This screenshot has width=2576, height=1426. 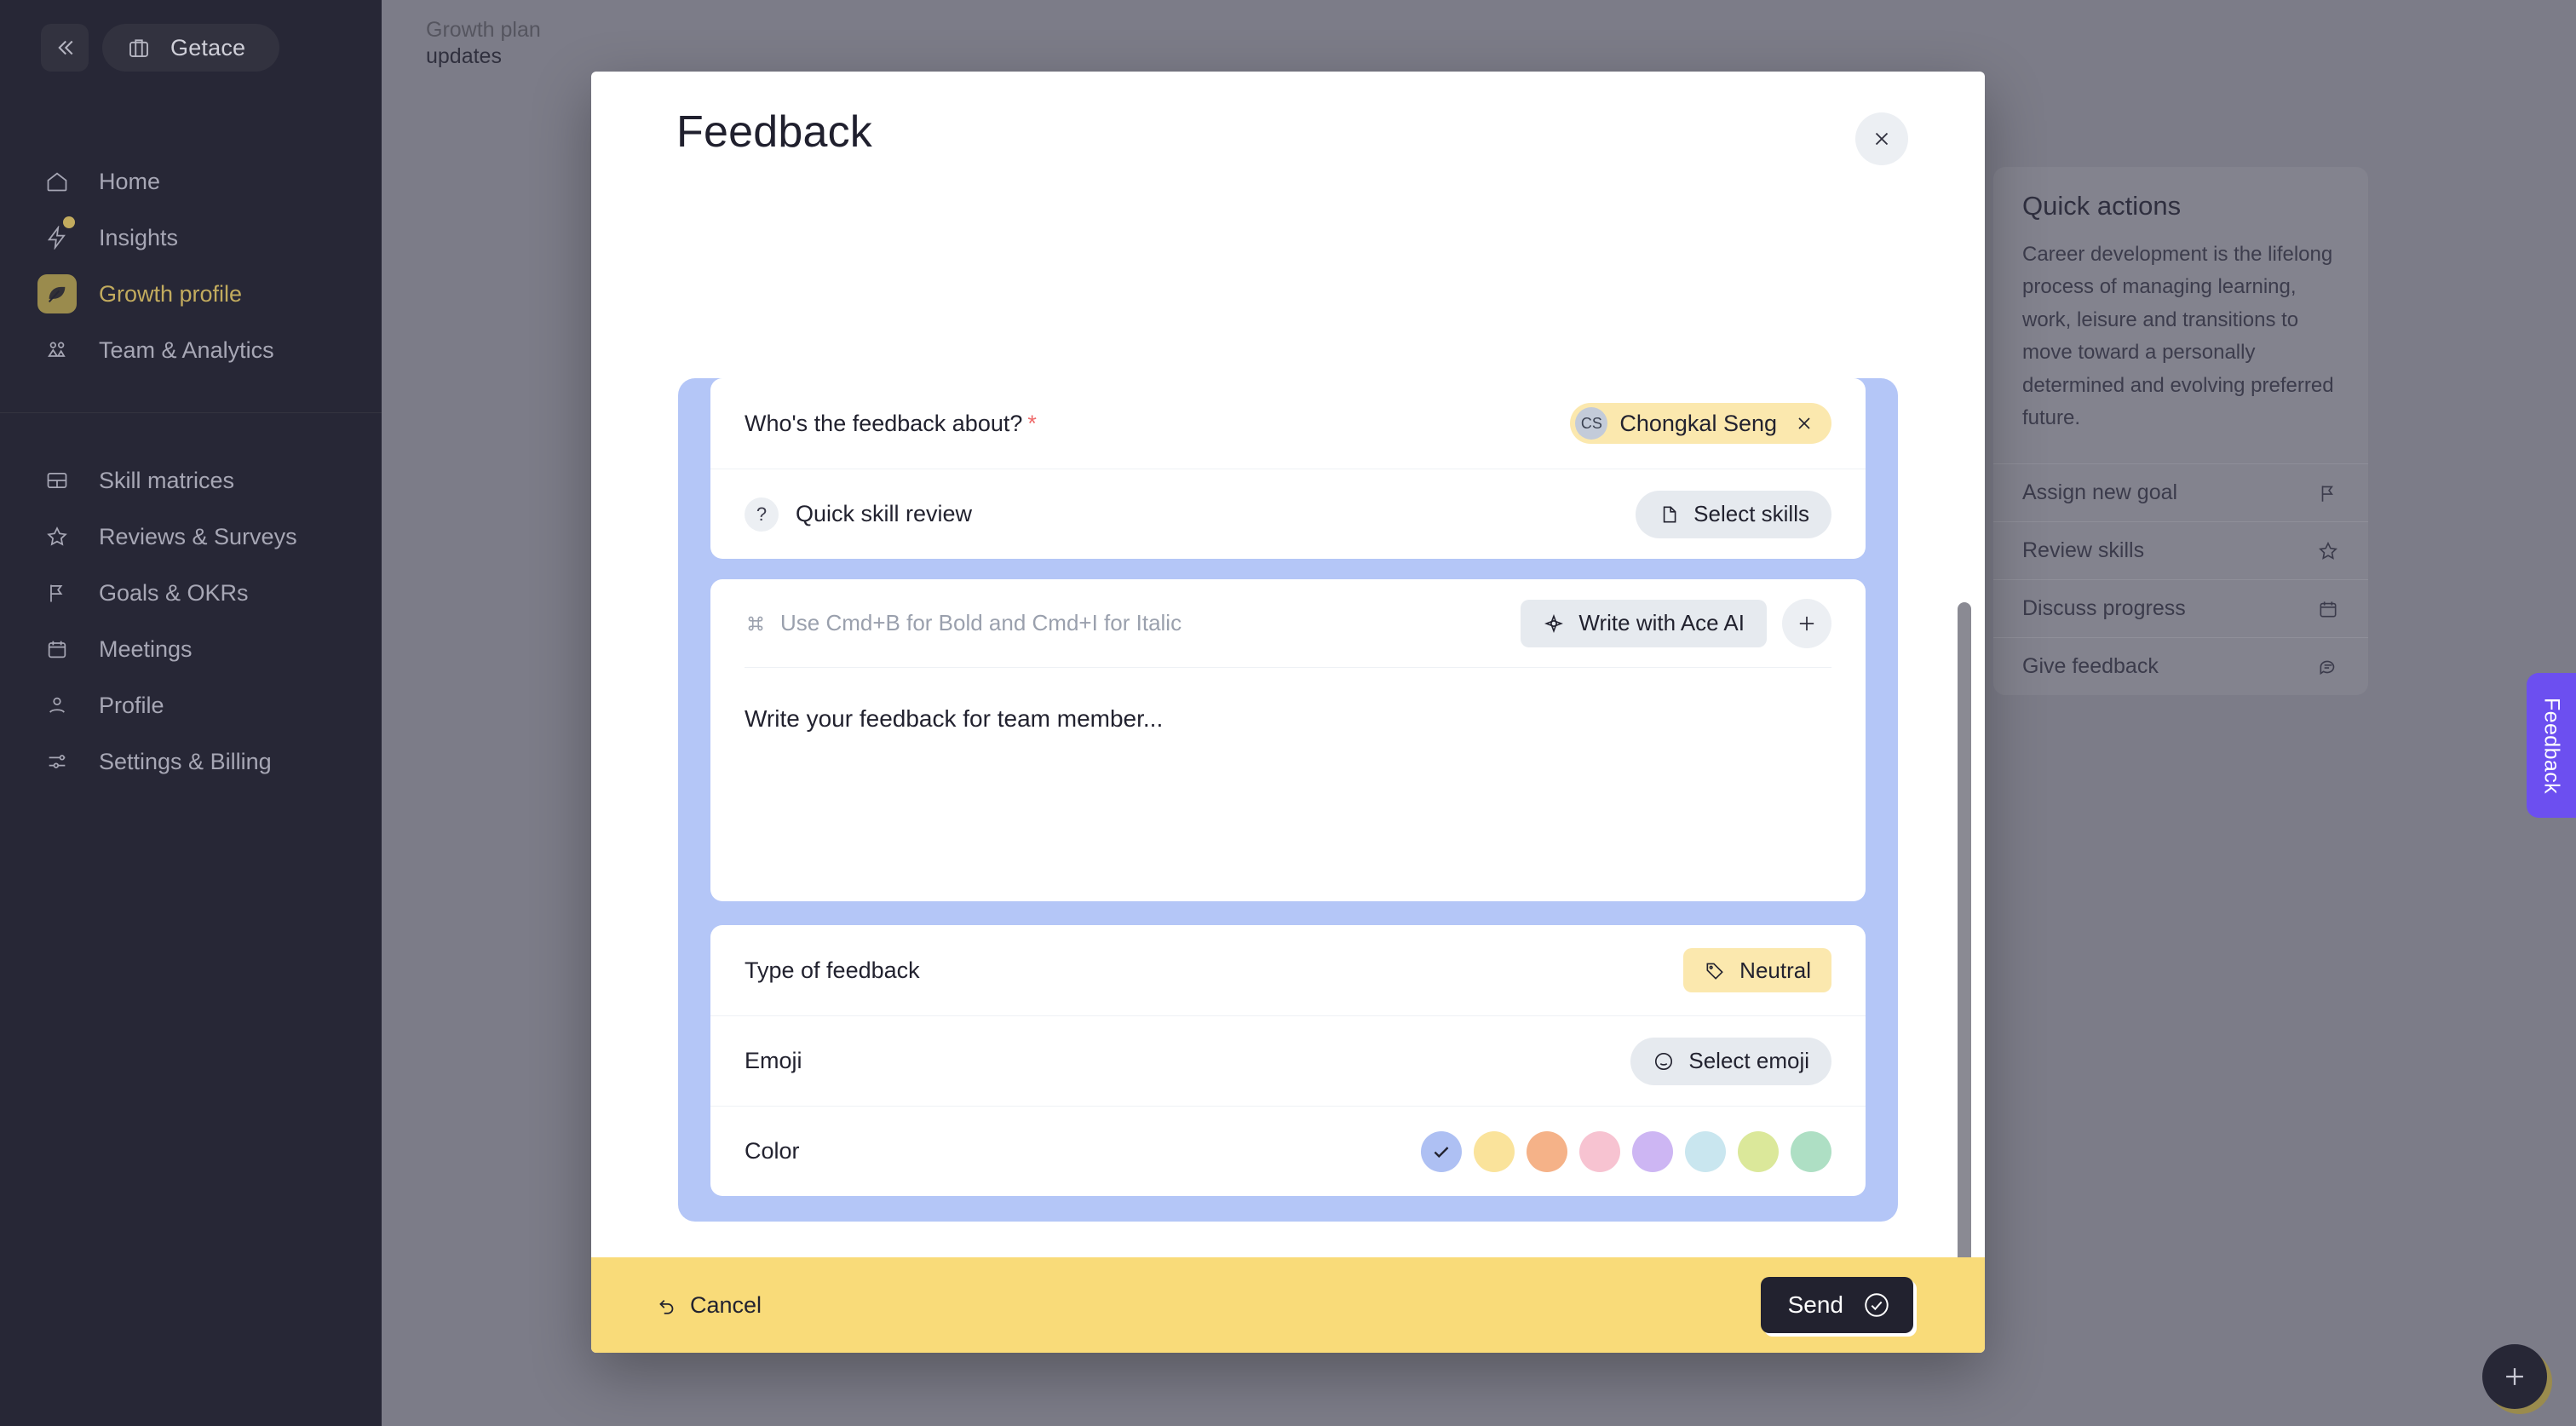 What do you see at coordinates (185, 761) in the screenshot?
I see `sidebar-item-label: Settings & Billing` at bounding box center [185, 761].